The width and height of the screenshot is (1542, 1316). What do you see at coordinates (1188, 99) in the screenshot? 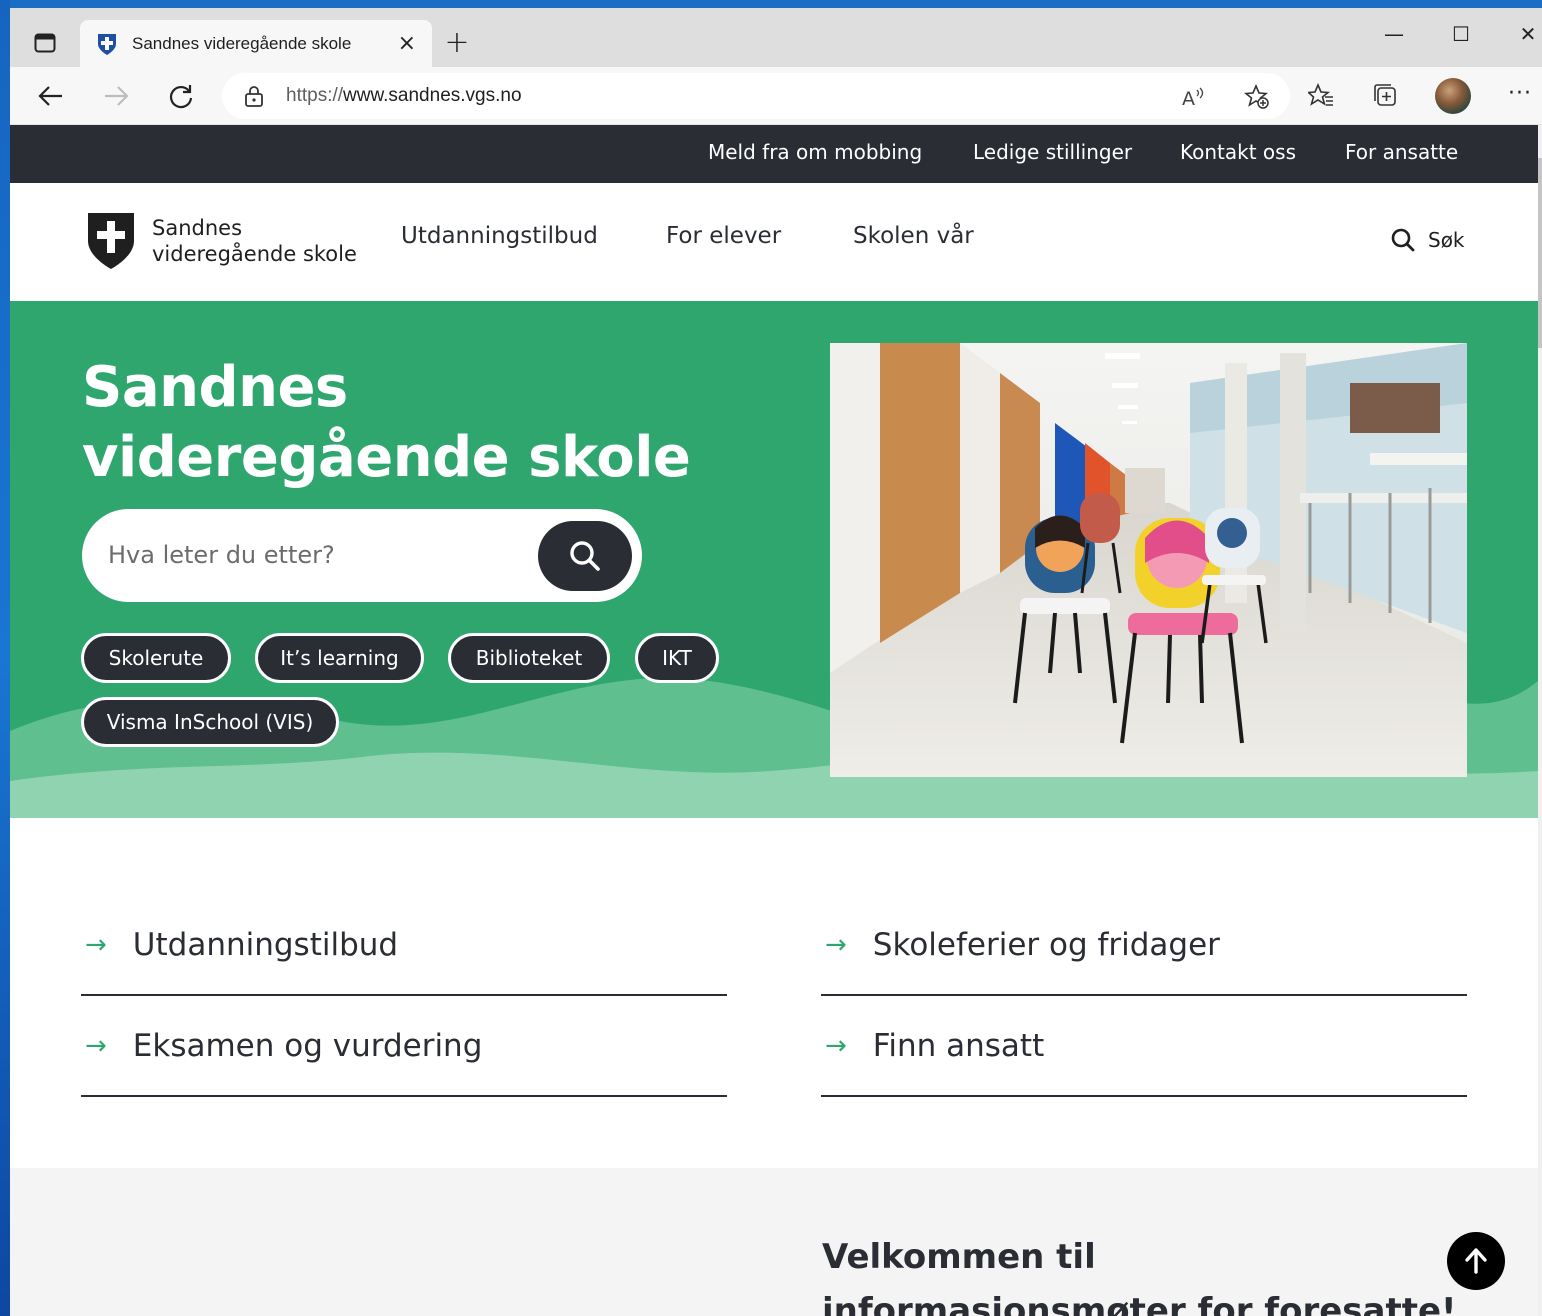
I see `svg-text: A` at bounding box center [1188, 99].